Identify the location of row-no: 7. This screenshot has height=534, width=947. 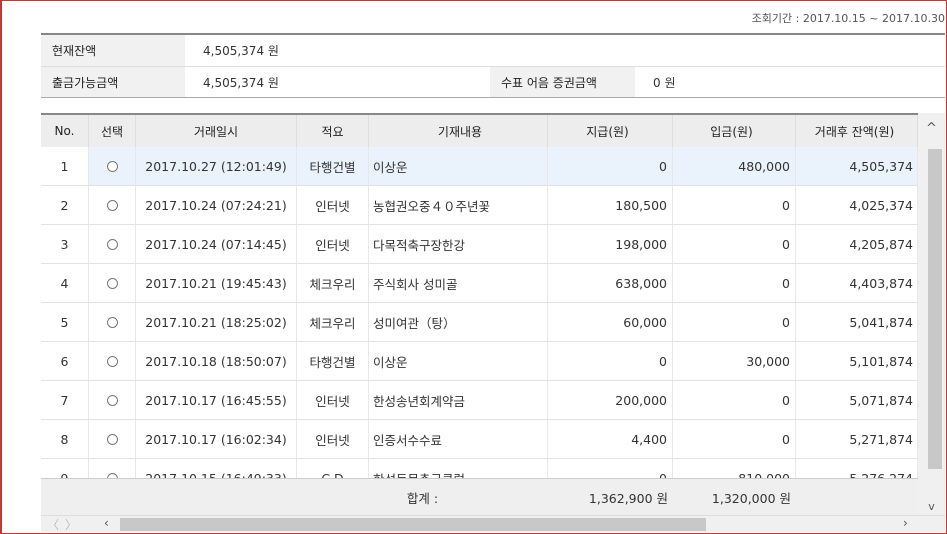
(65, 400).